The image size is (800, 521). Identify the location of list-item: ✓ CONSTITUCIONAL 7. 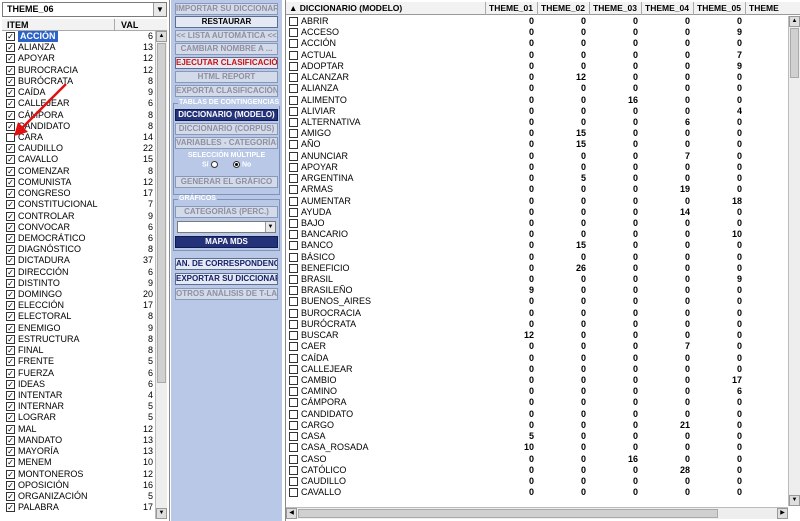
(78, 204).